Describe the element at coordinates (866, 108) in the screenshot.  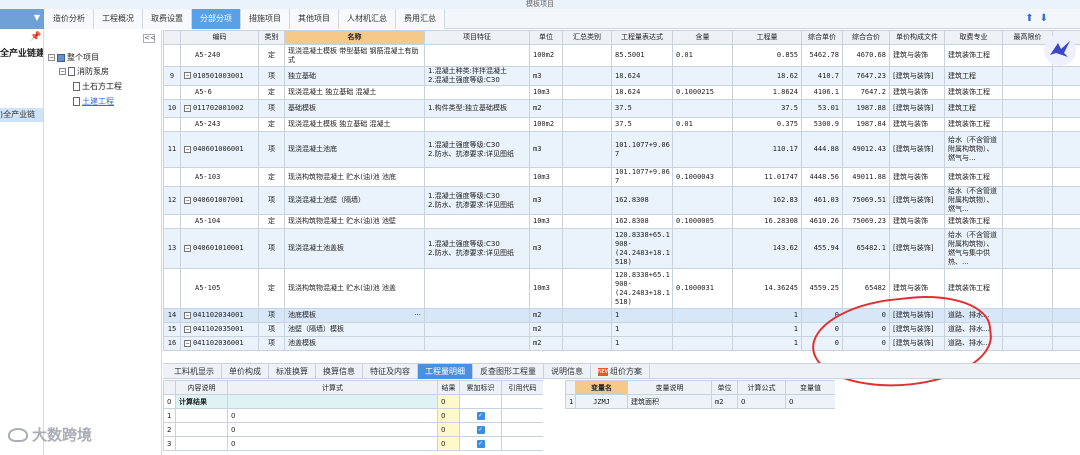
I see `cell-total: 1987.88` at that location.